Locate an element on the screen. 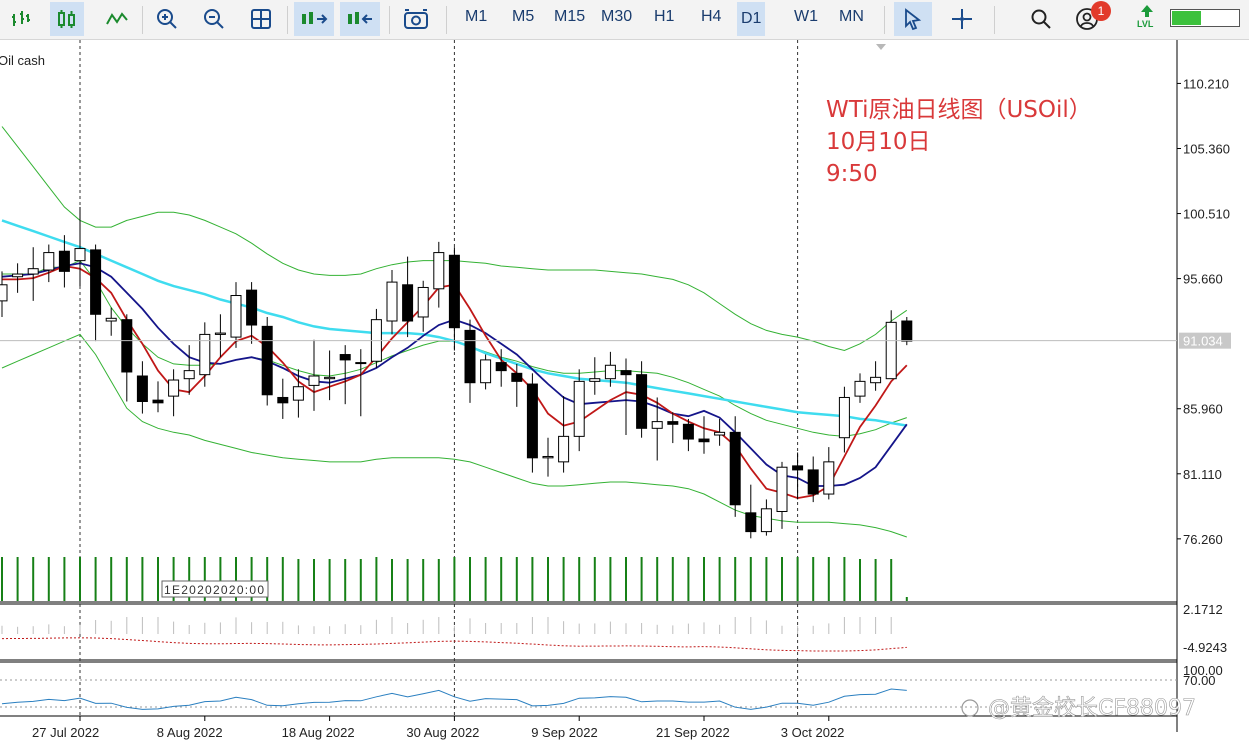 Image resolution: width=1249 pixels, height=752 pixels. screenshot-icon is located at coordinates (416, 19).